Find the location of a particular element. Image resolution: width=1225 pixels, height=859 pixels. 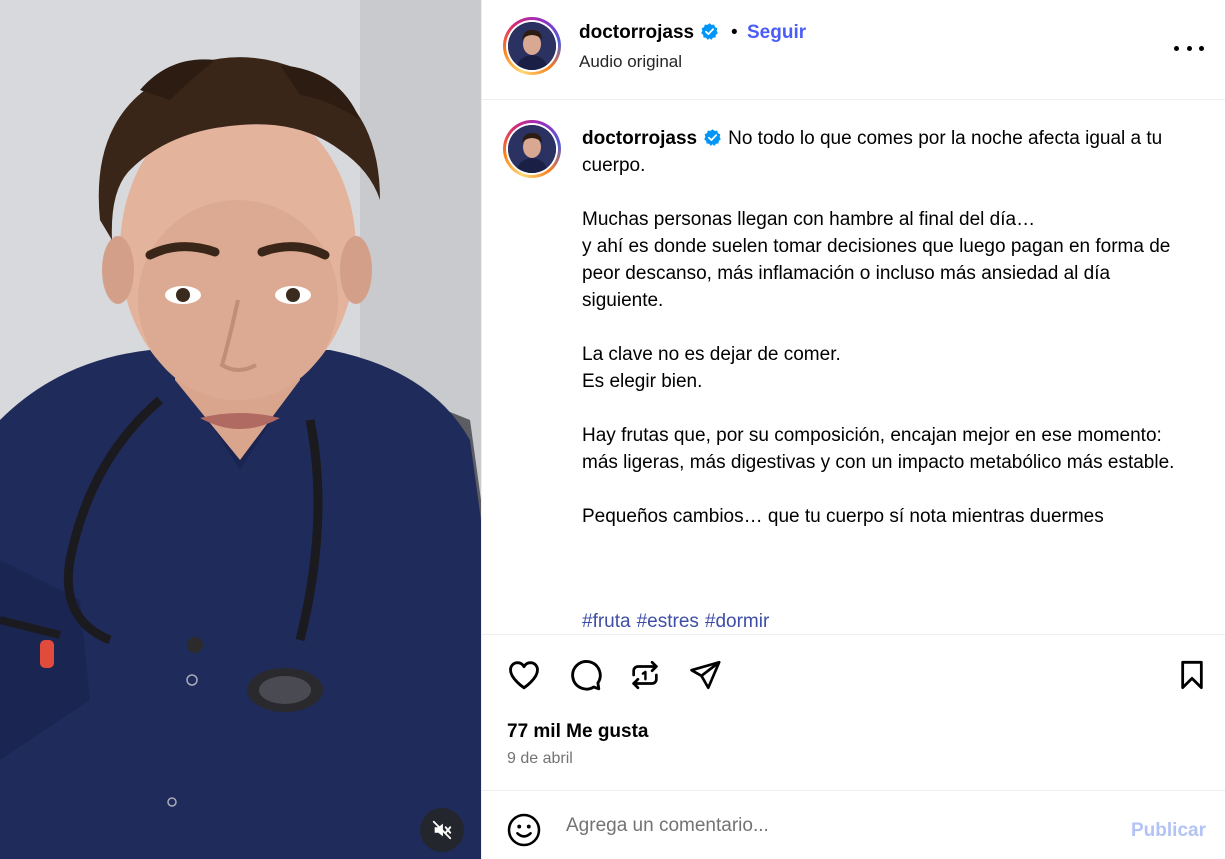

save-button is located at coordinates (1192, 675).